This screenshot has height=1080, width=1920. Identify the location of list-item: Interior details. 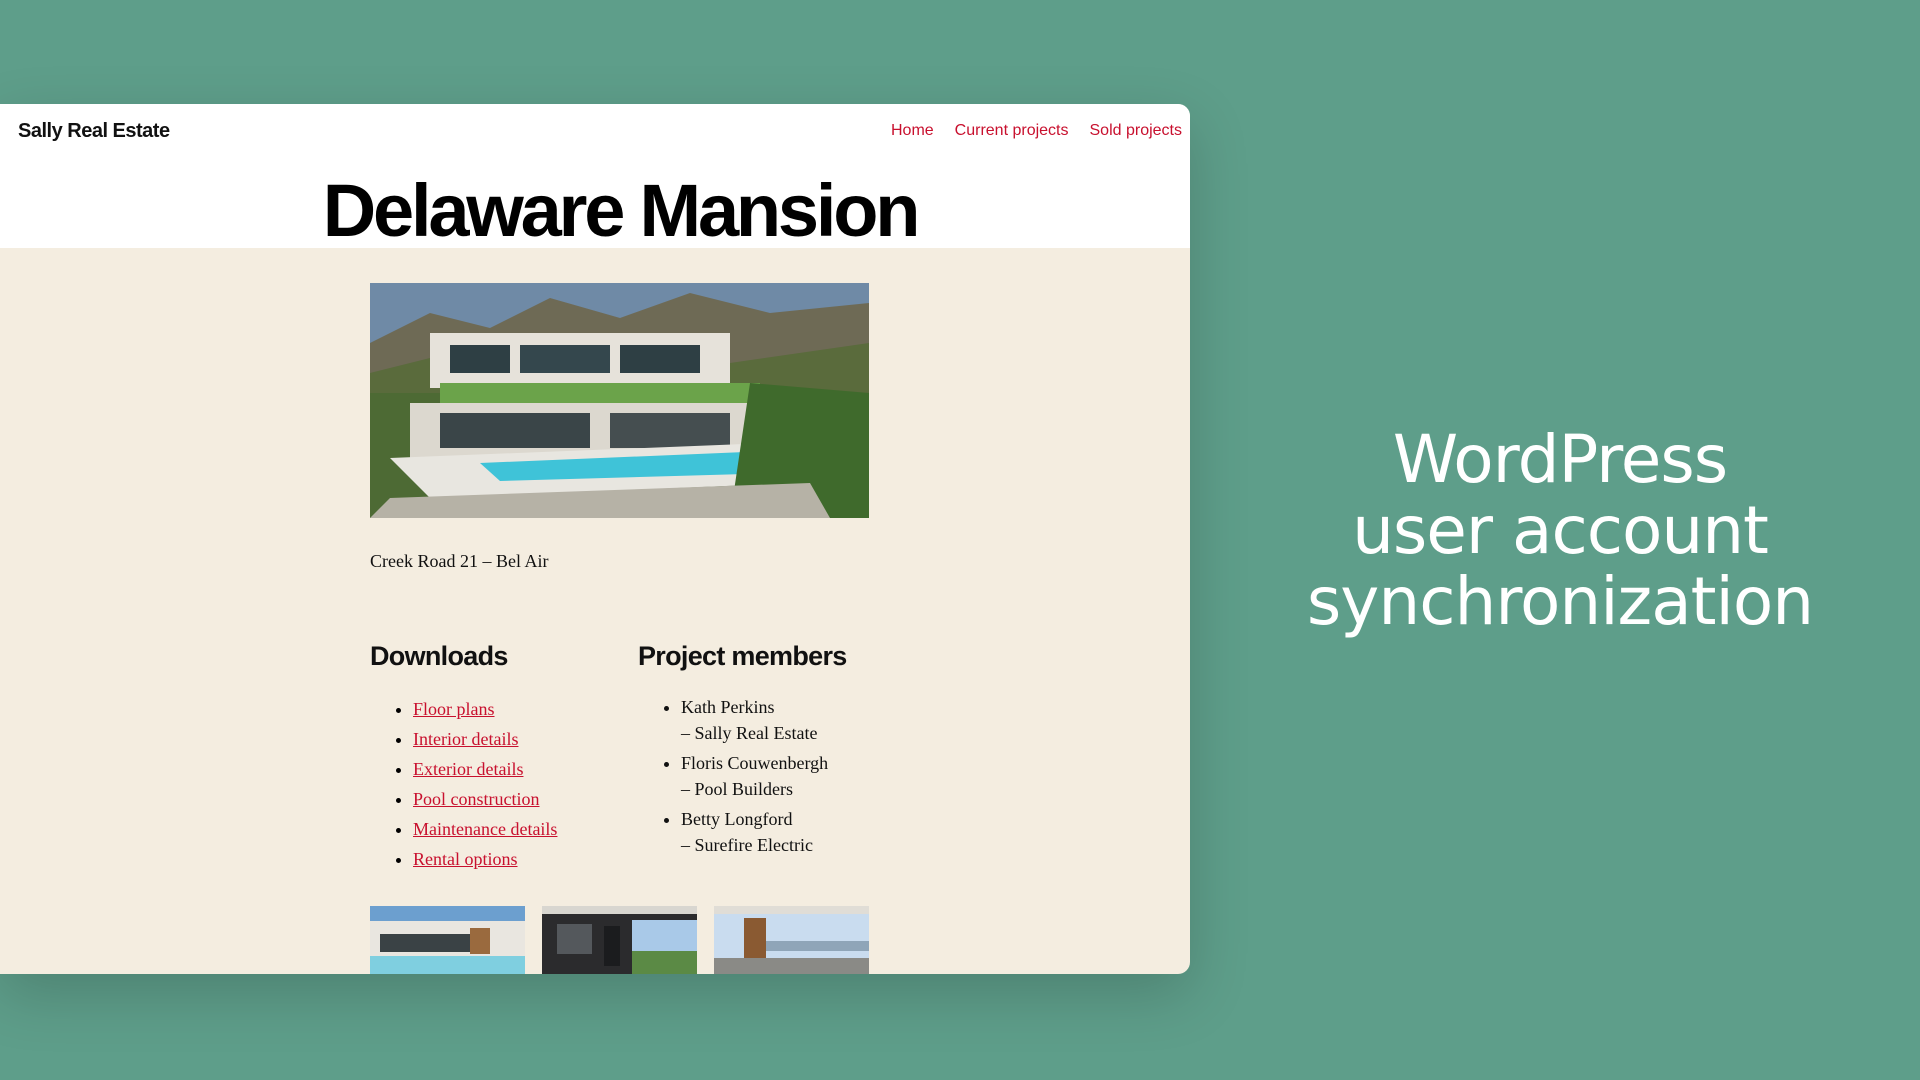
(485, 739).